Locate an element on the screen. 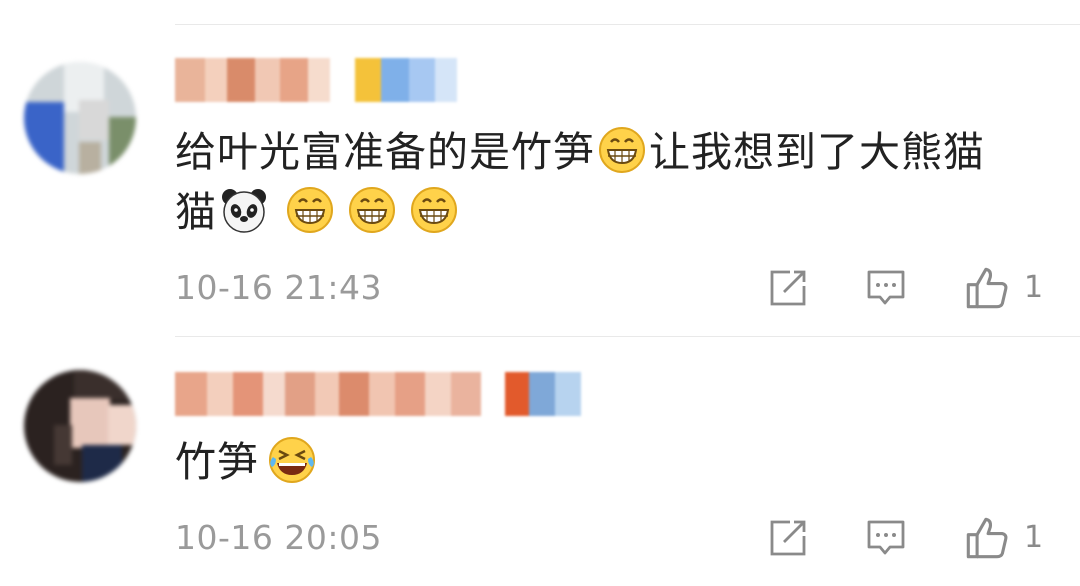 The width and height of the screenshot is (1080, 586). timestamp: 10-16 21:43 is located at coordinates (278, 287).